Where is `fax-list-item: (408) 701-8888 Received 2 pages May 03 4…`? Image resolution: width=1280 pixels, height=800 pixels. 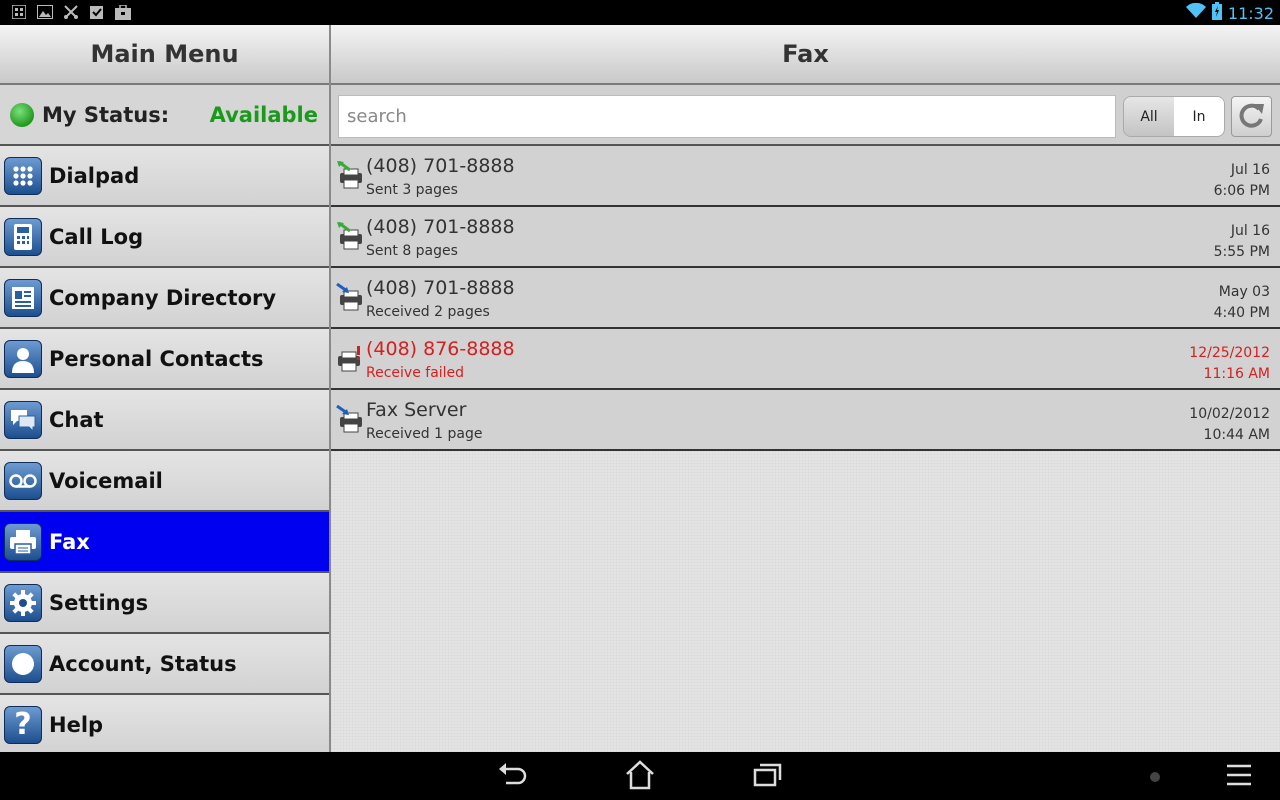
fax-list-item: (408) 701-8888 Received 2 pages May 03 4… is located at coordinates (805, 298).